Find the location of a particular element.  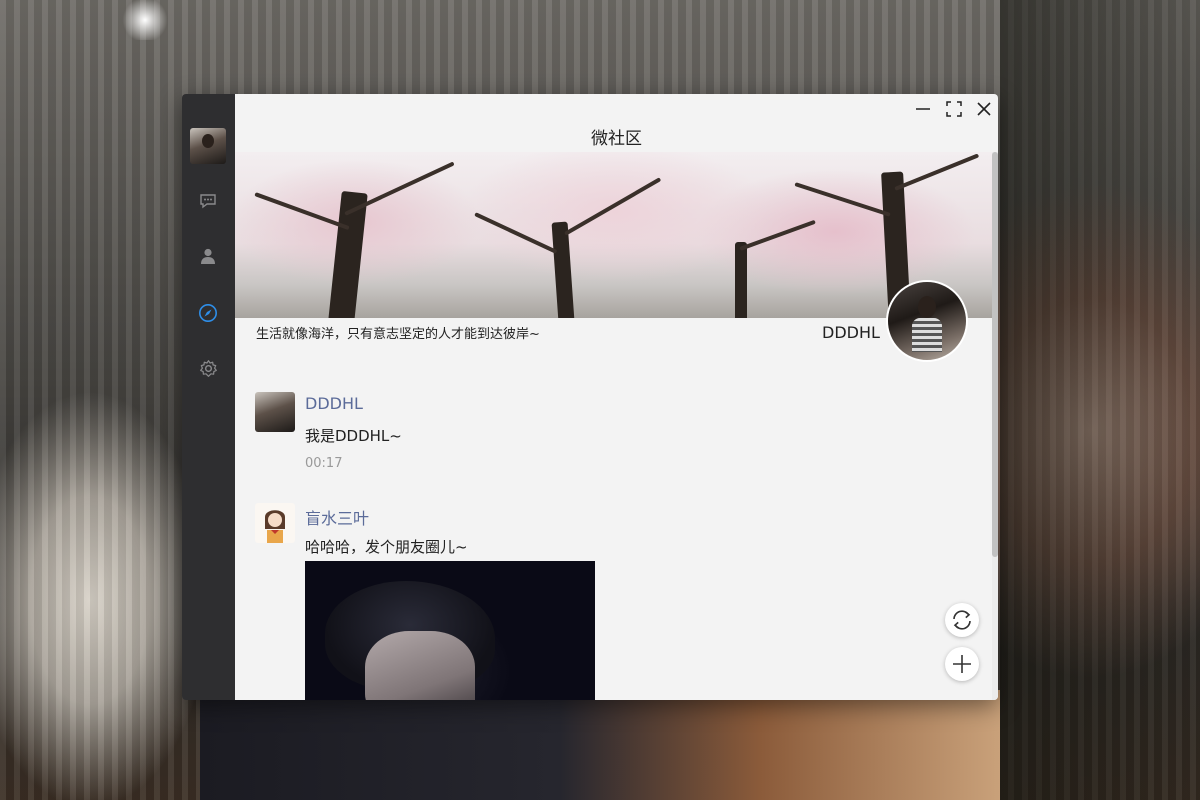

title-bar: 微社区 is located at coordinates (616, 123).